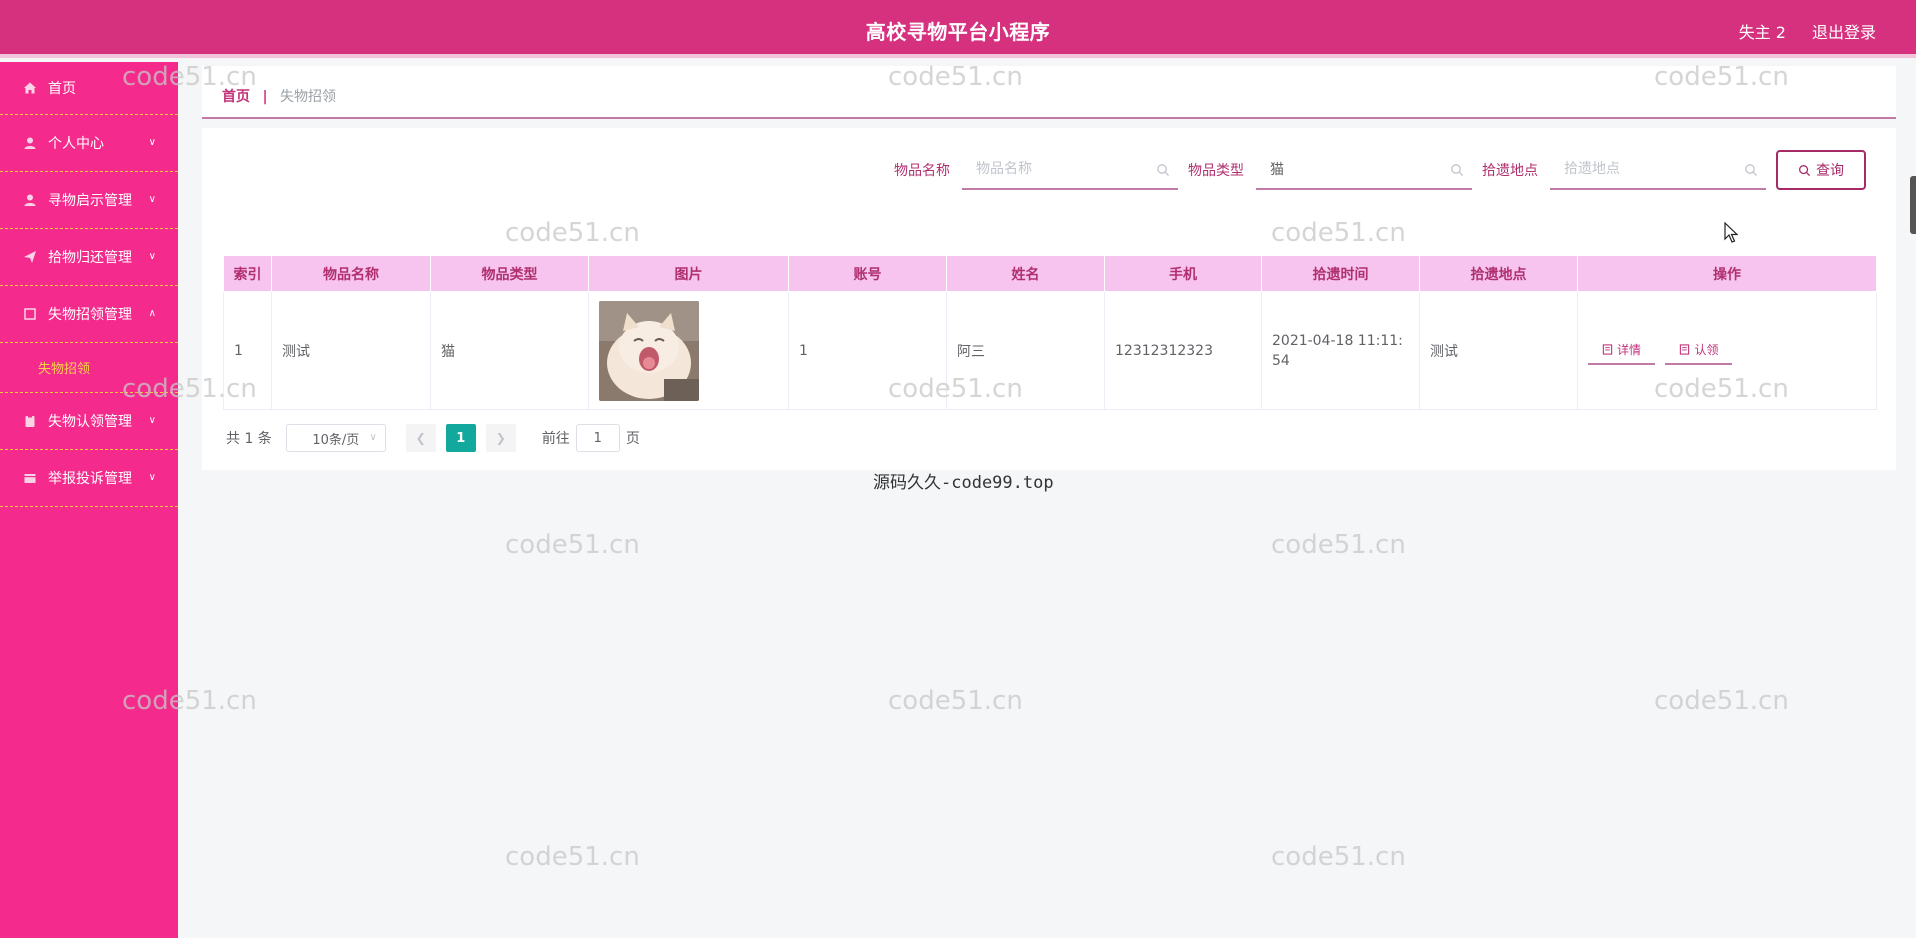 The image size is (1916, 938). I want to click on current-user: 失主 2, so click(1762, 31).